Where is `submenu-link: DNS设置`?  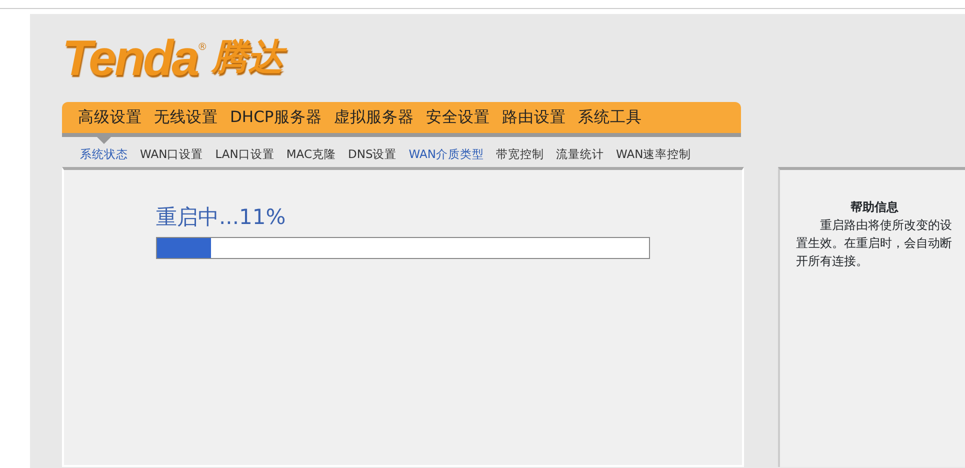
submenu-link: DNS设置 is located at coordinates (372, 150).